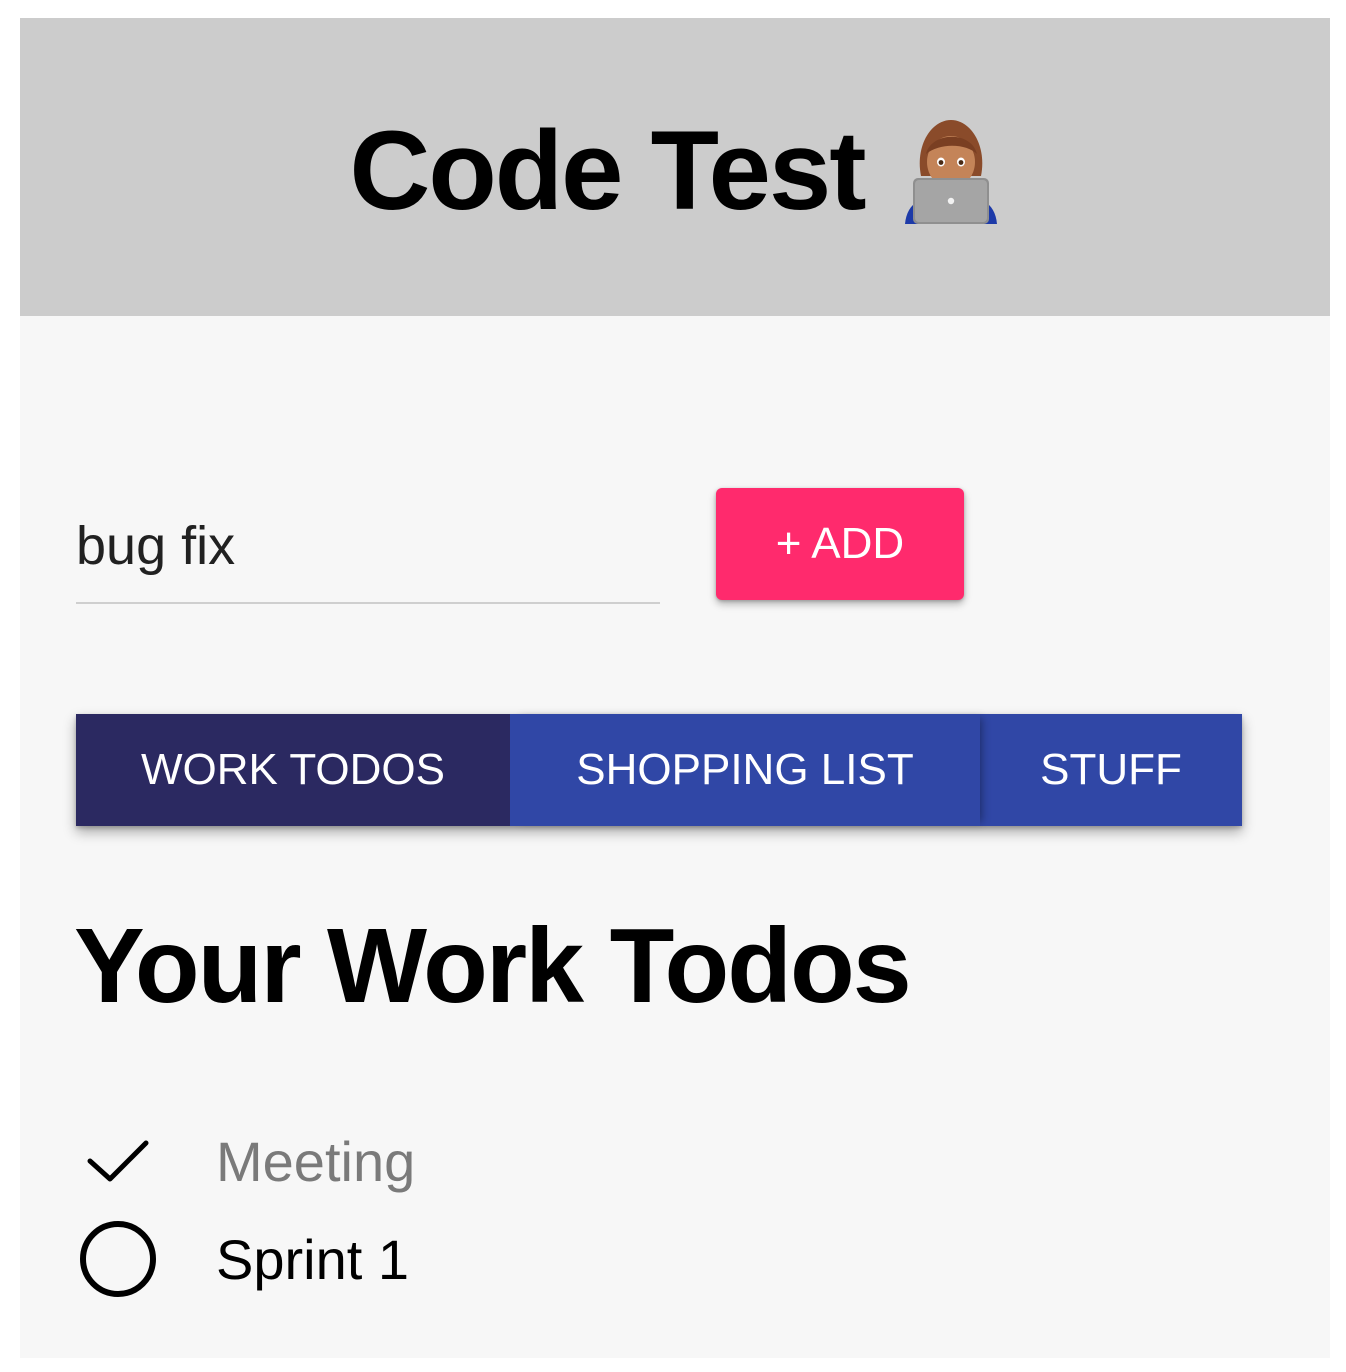 This screenshot has height=1372, width=1346. Describe the element at coordinates (118, 1259) in the screenshot. I see `empty-circle-icon` at that location.